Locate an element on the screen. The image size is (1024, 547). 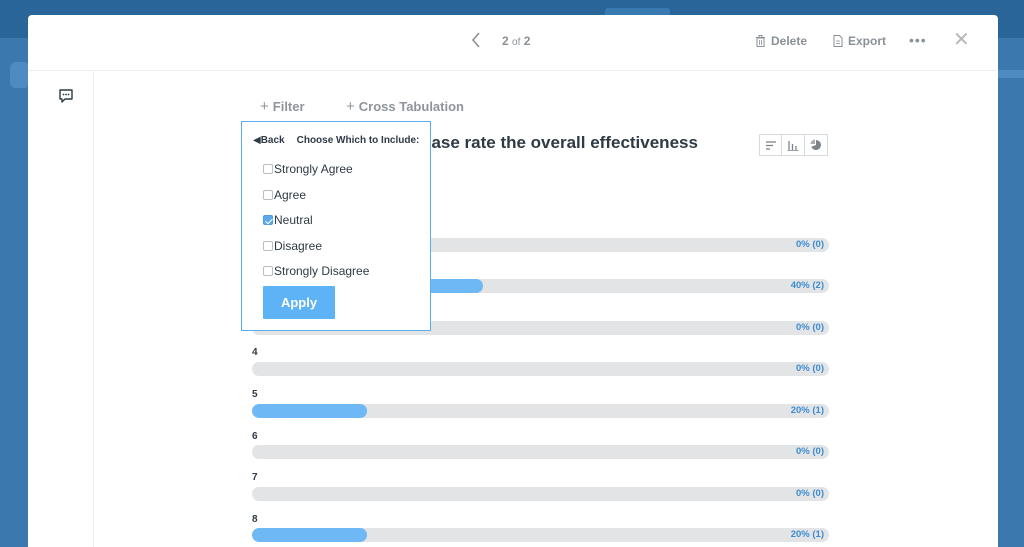
comment-icon is located at coordinates (66, 96).